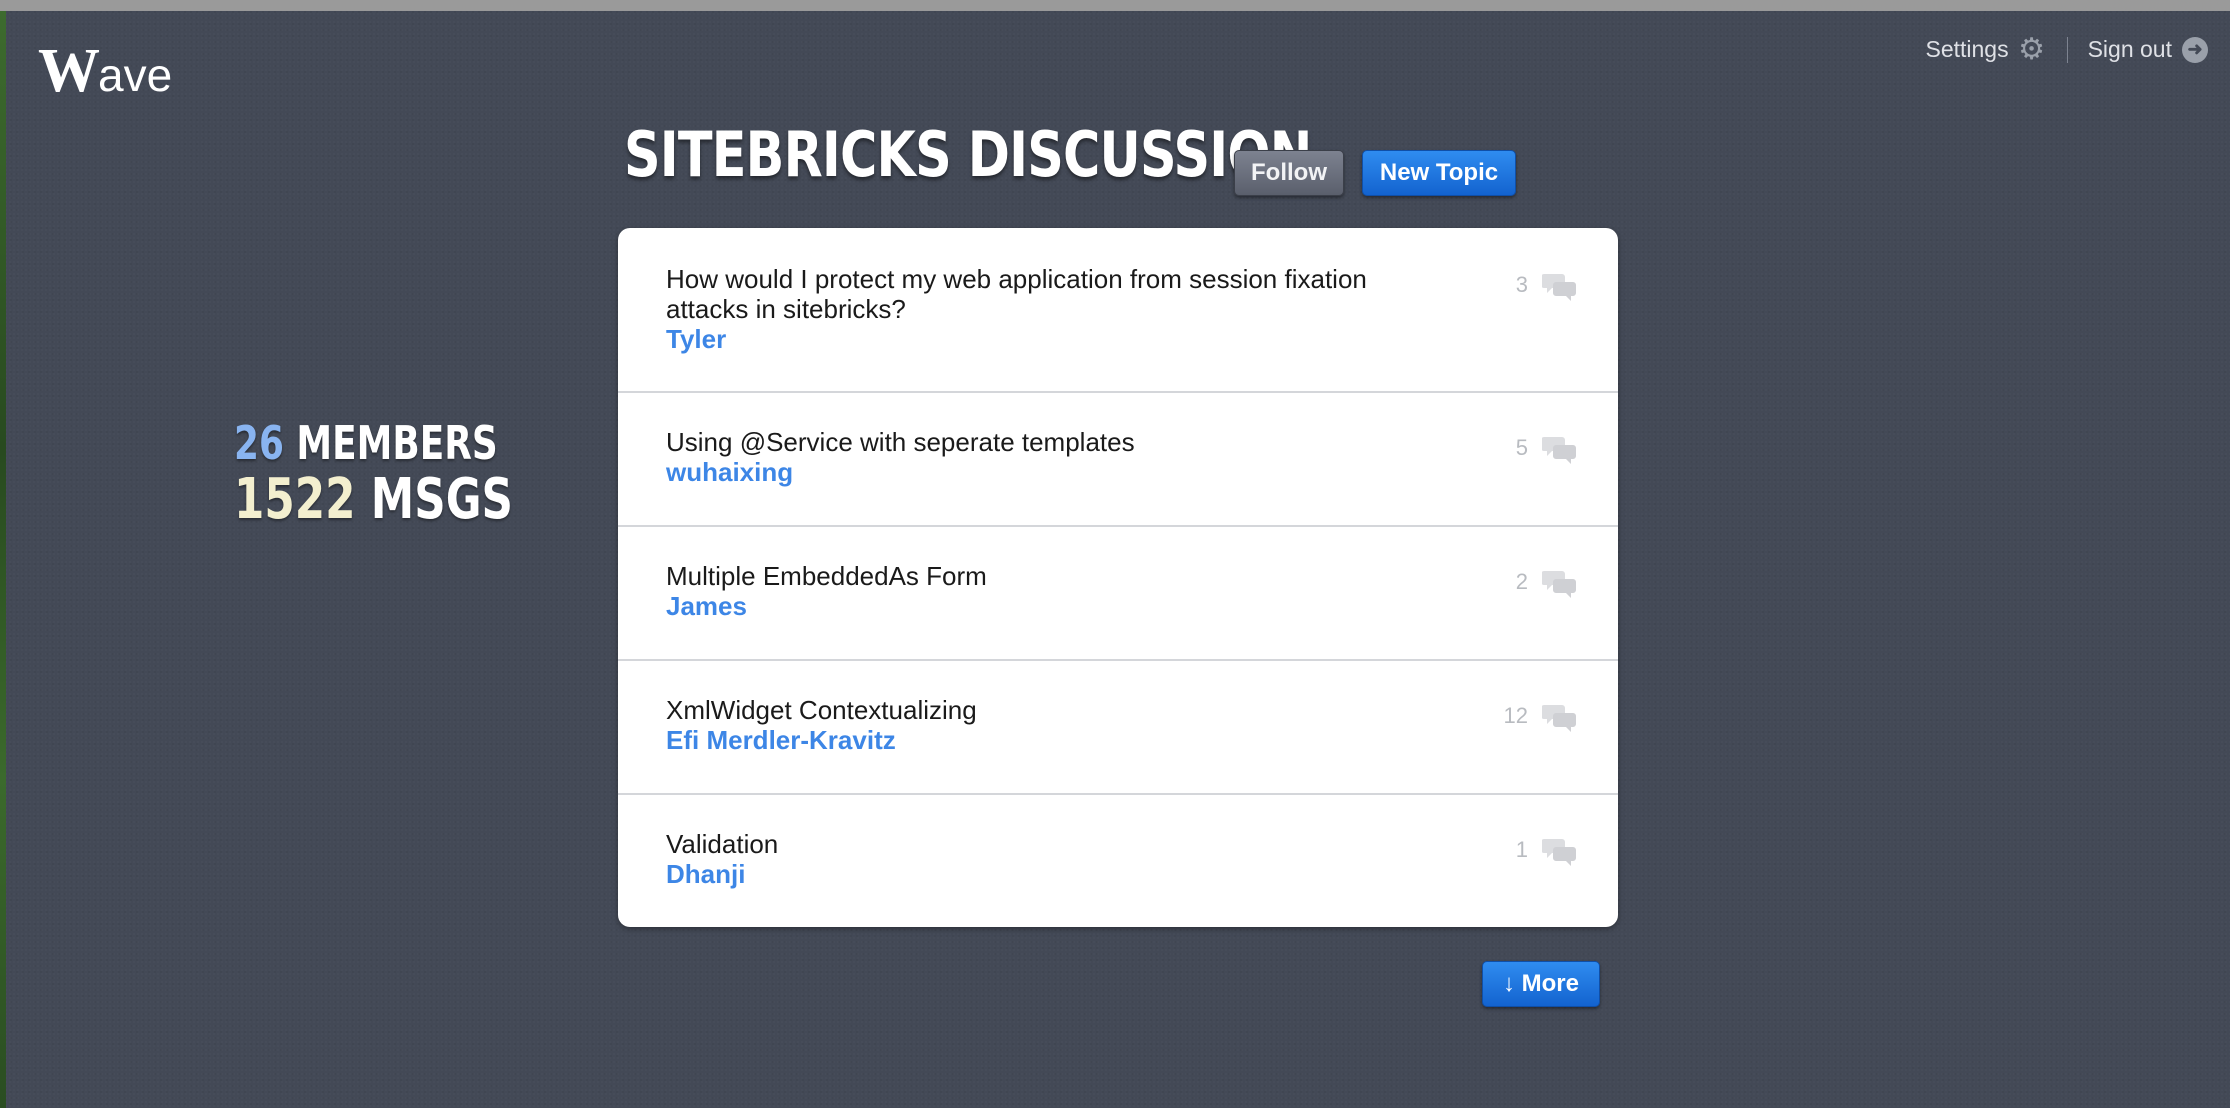 Image resolution: width=2230 pixels, height=1108 pixels. I want to click on topic-author: James, so click(1026, 606).